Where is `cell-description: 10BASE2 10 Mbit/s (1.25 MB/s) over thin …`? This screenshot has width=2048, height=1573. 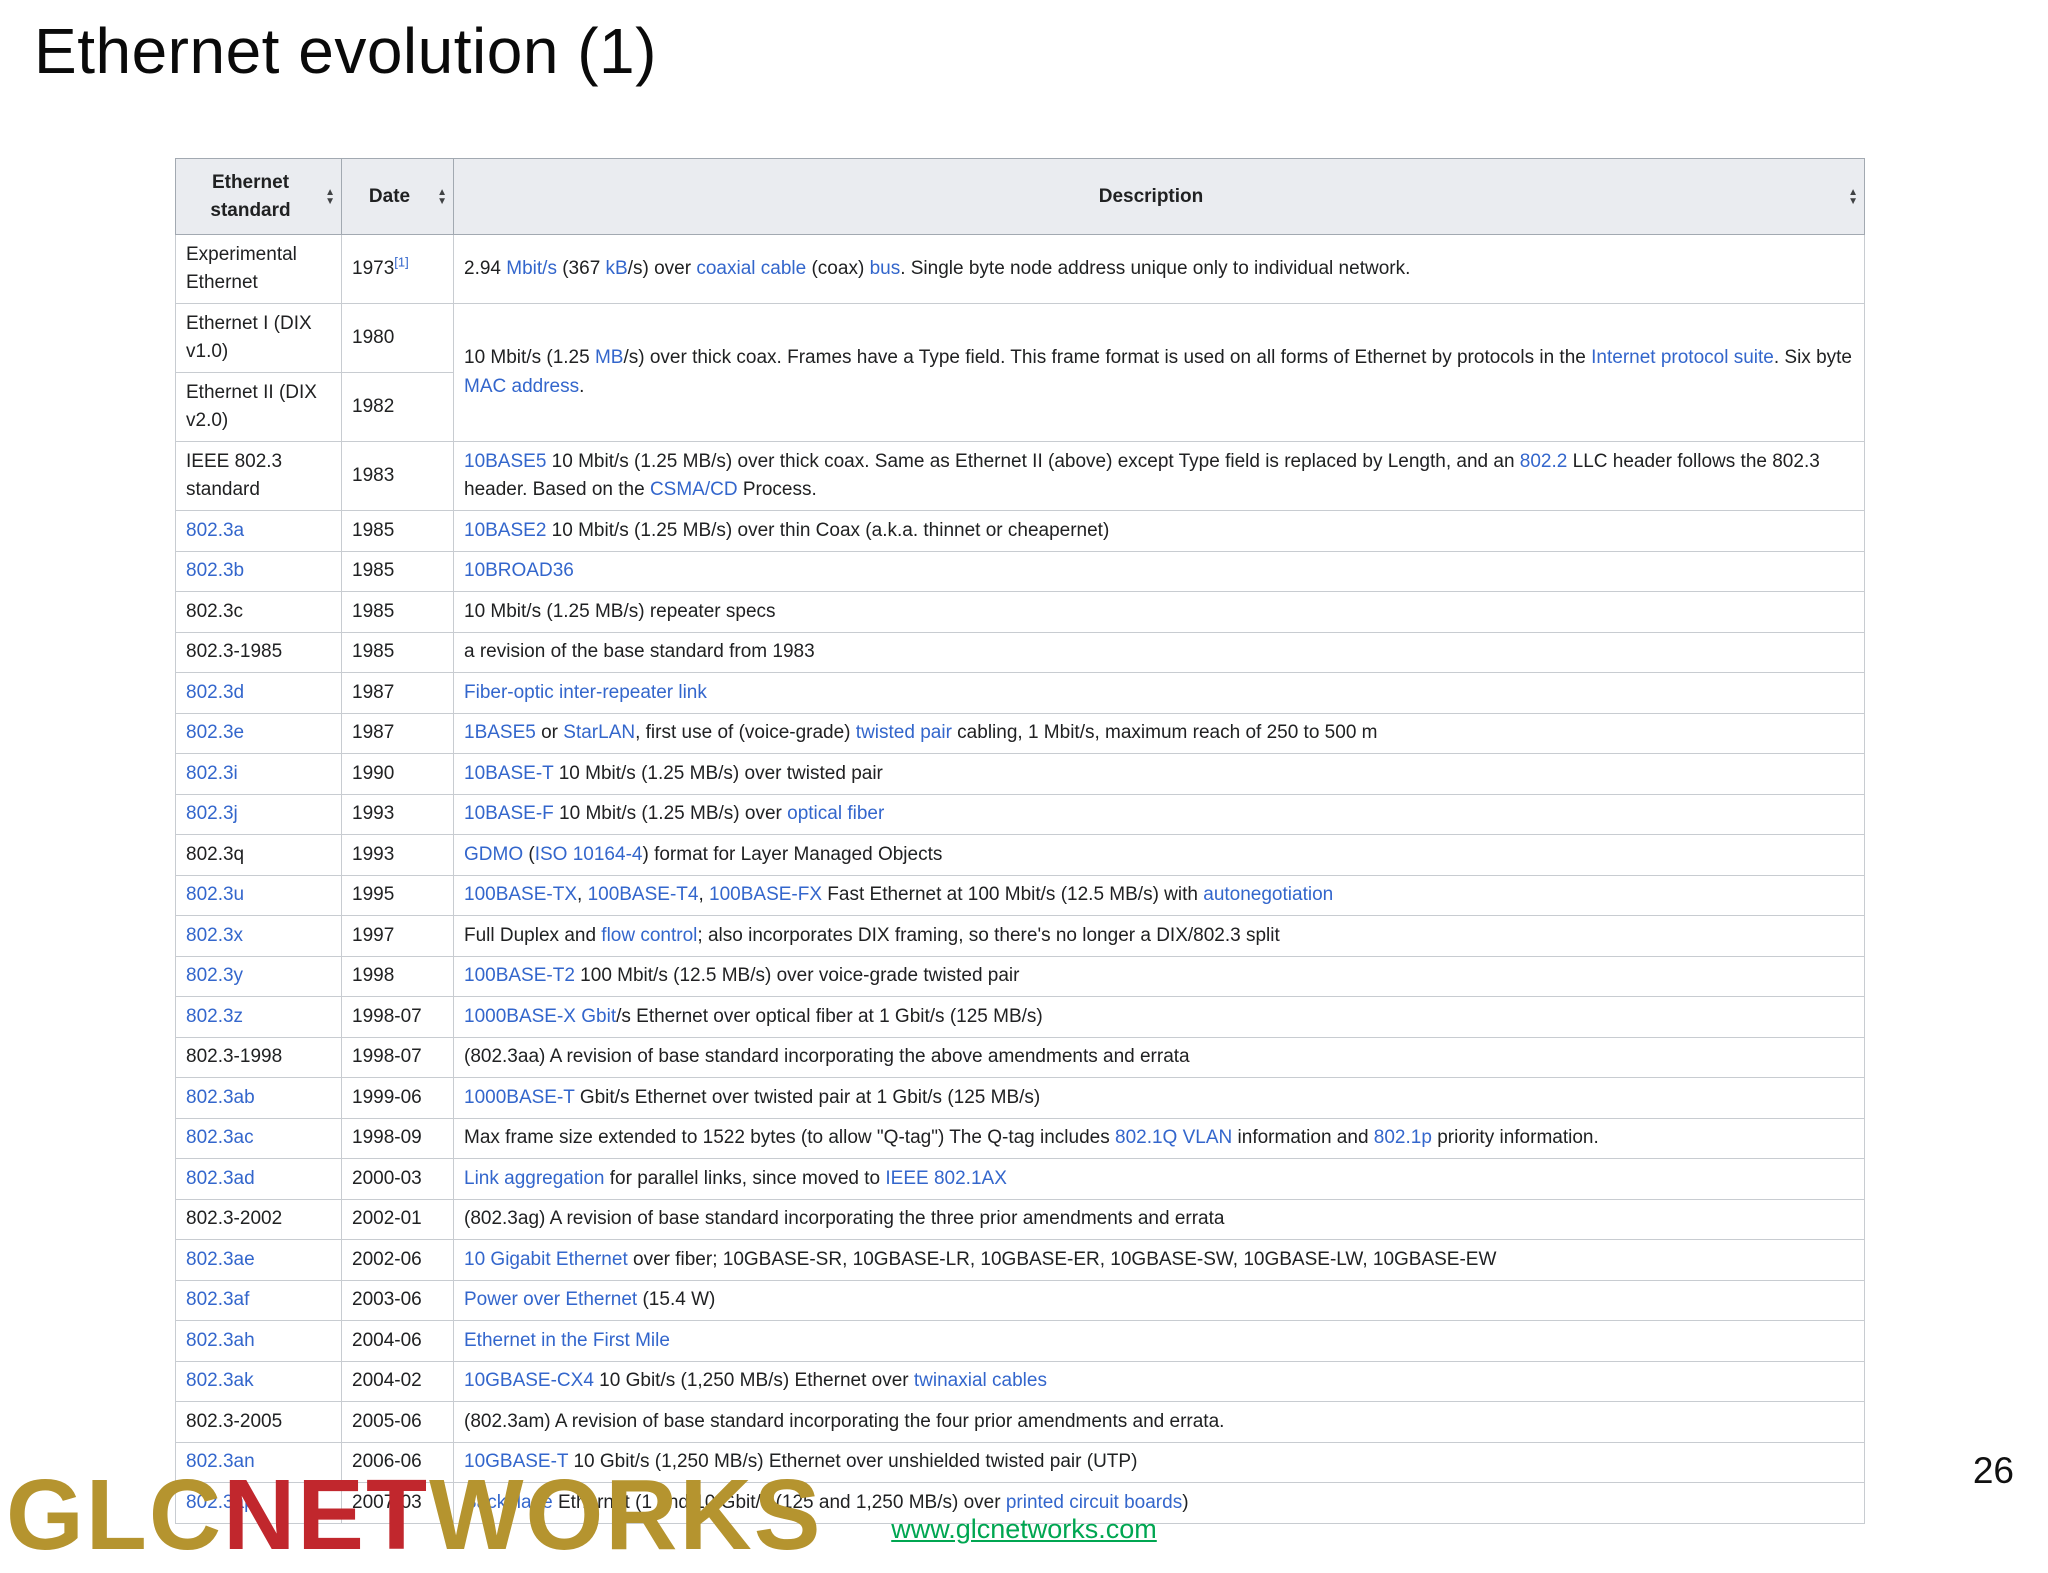 cell-description: 10BASE2 10 Mbit/s (1.25 MB/s) over thin … is located at coordinates (1159, 531).